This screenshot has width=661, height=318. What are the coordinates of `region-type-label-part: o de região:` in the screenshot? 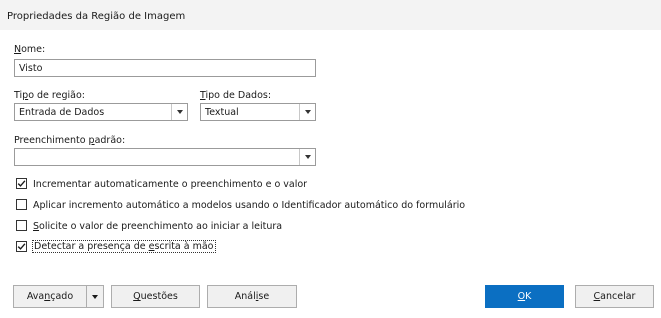 It's located at (56, 95).